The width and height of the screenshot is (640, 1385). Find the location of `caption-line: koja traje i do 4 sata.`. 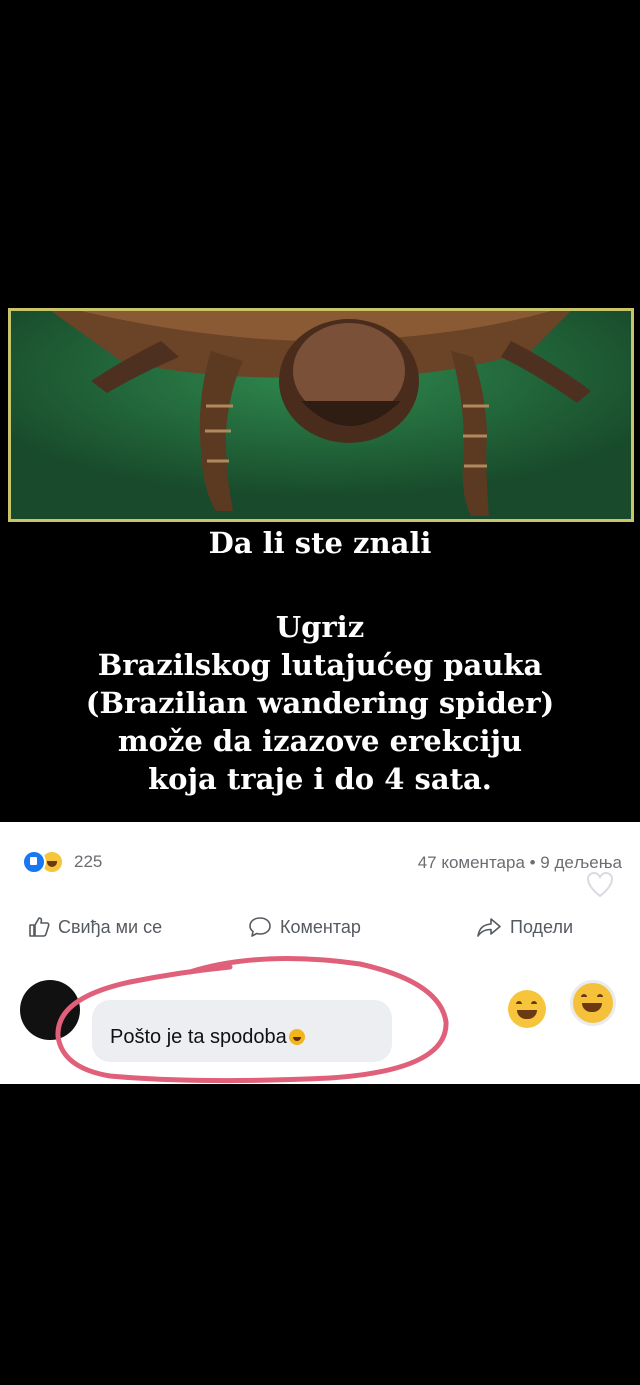

caption-line: koja traje i do 4 sata. is located at coordinates (320, 779).